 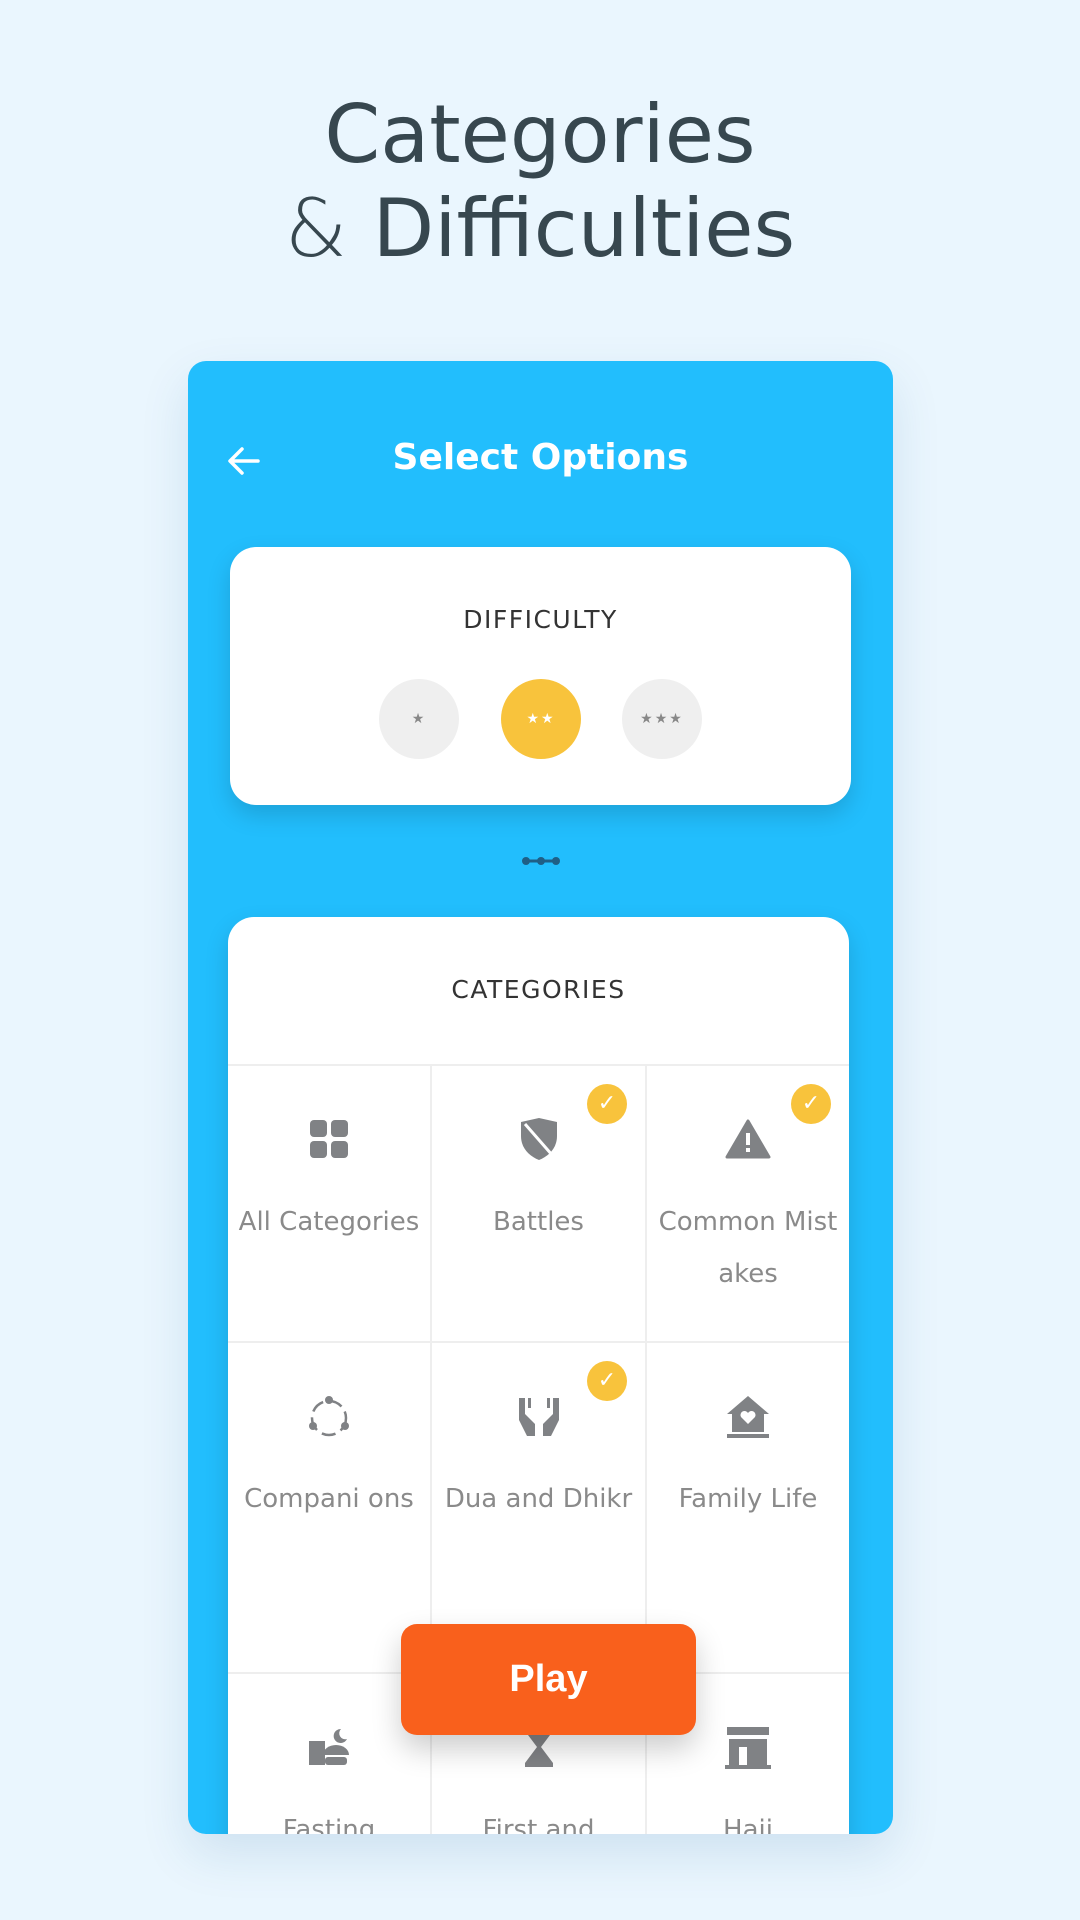 I want to click on page-title: Select Options, so click(x=540, y=457).